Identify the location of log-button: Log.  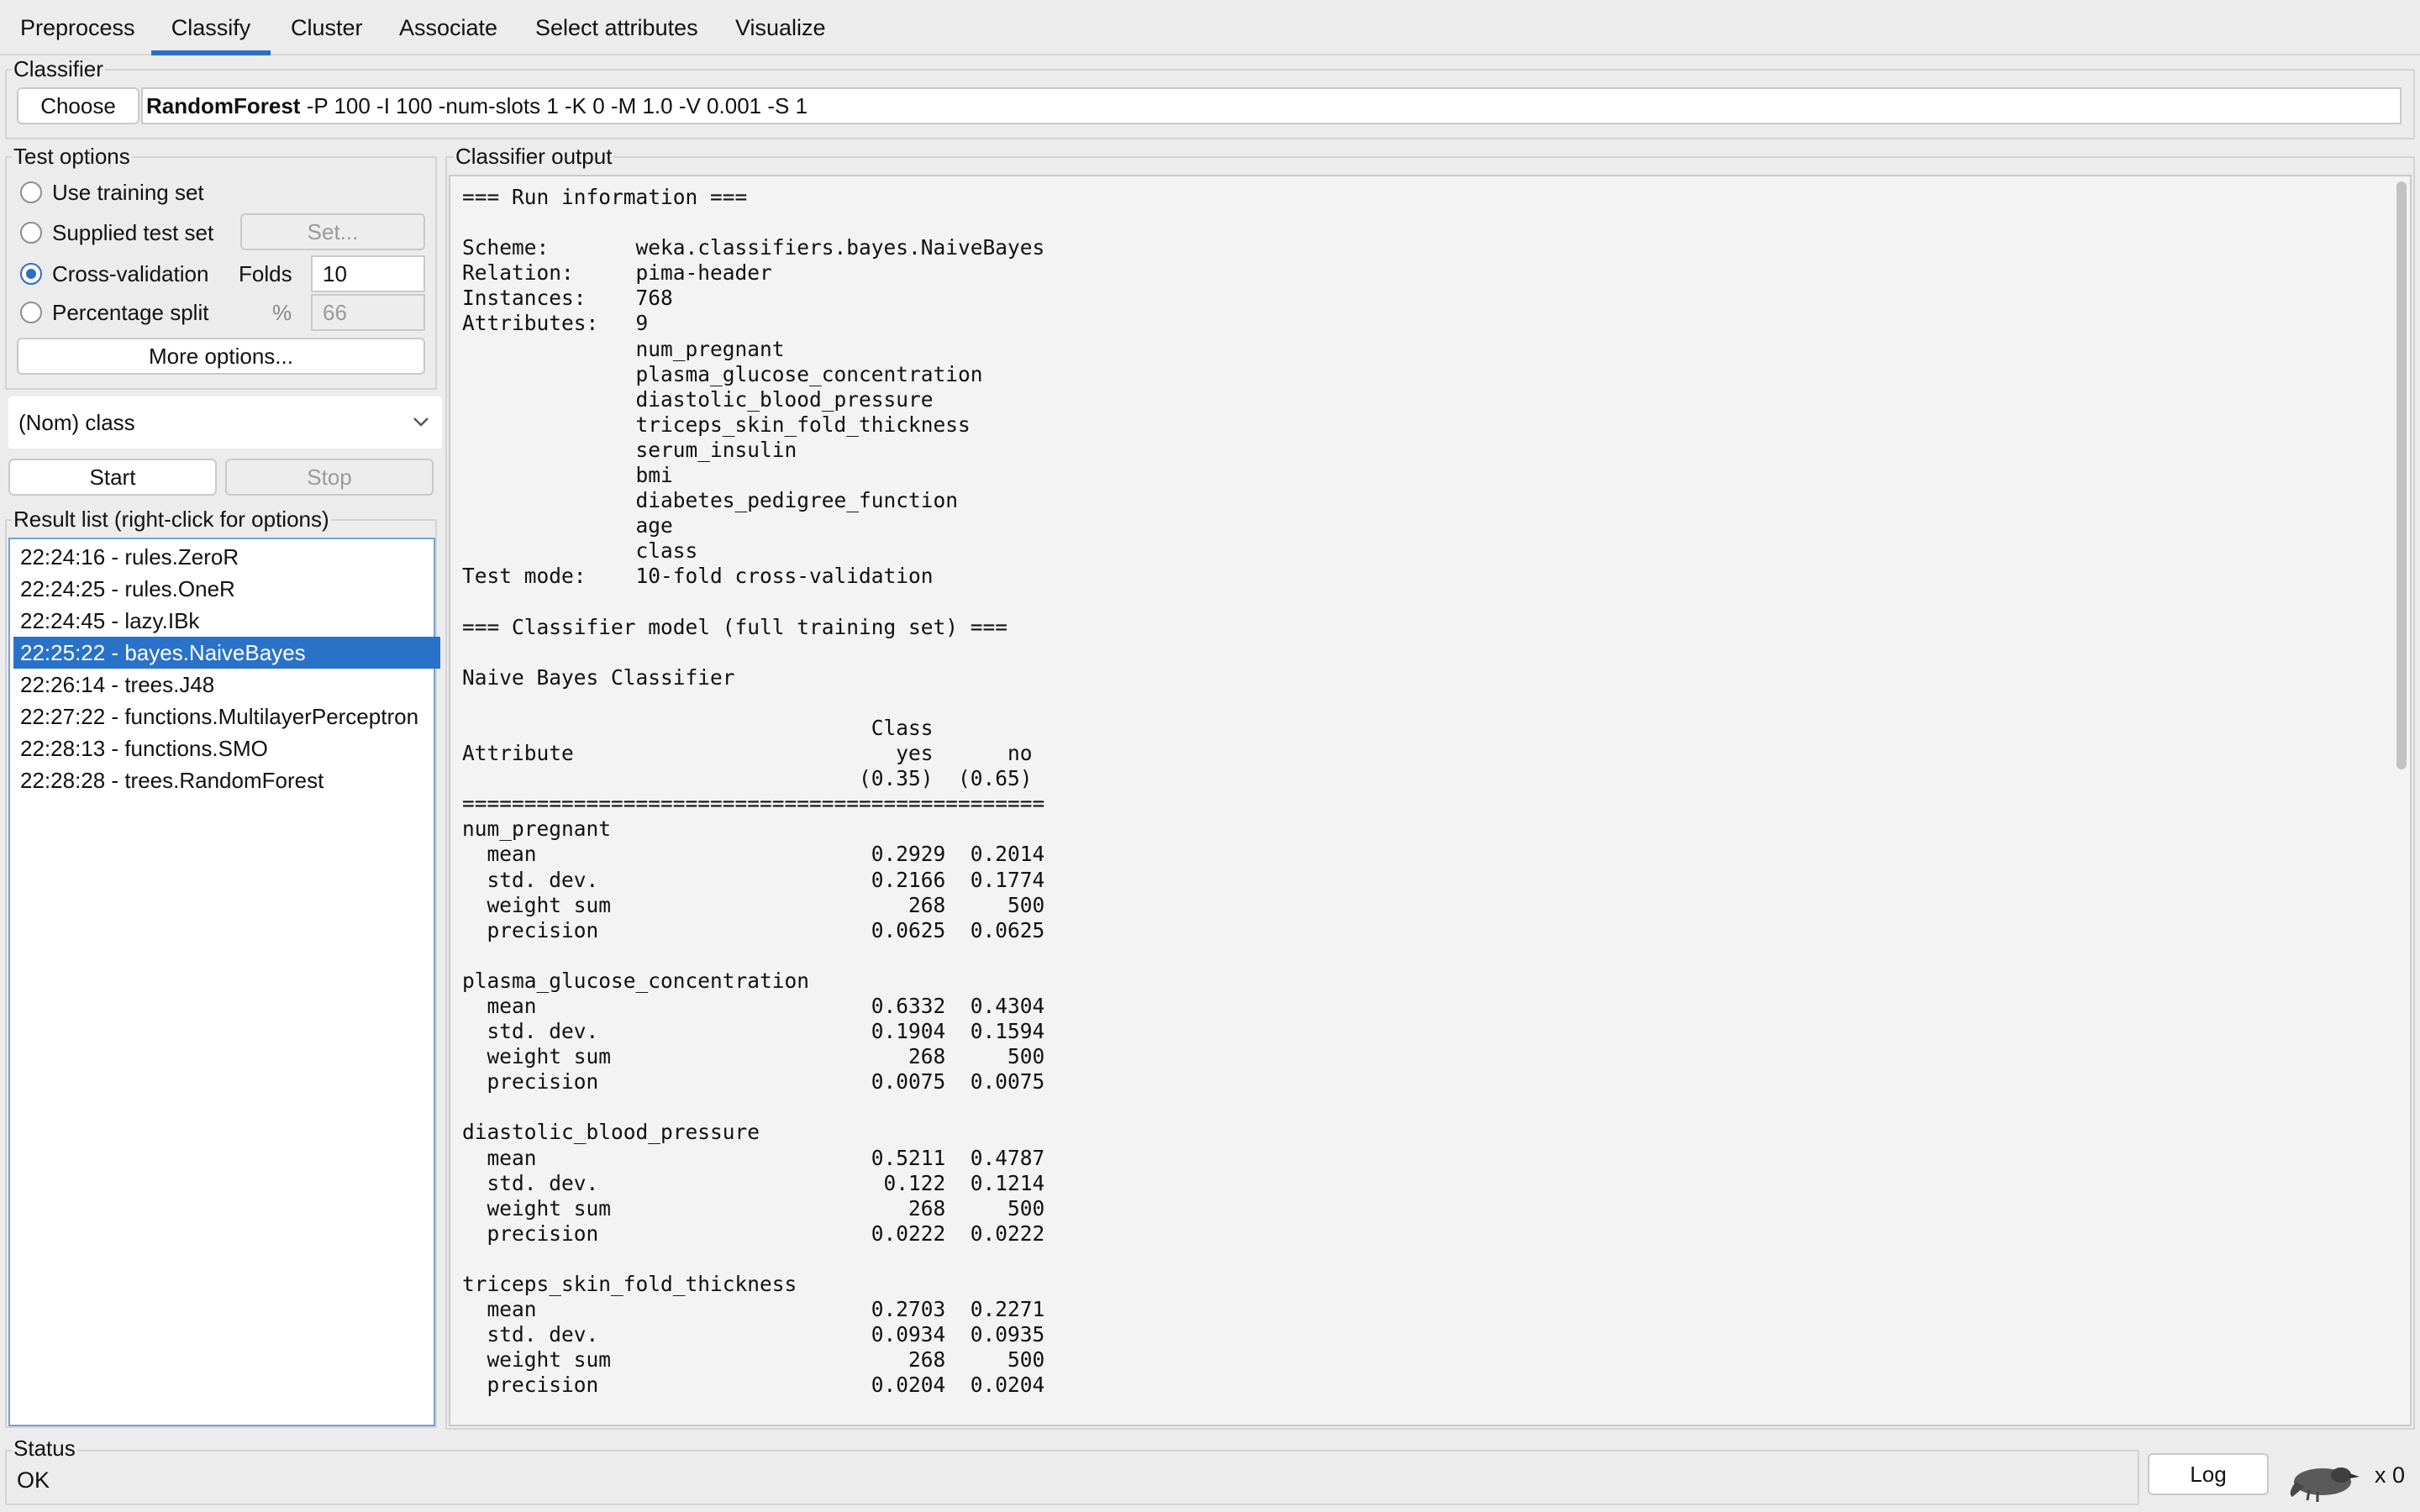
(2208, 1474).